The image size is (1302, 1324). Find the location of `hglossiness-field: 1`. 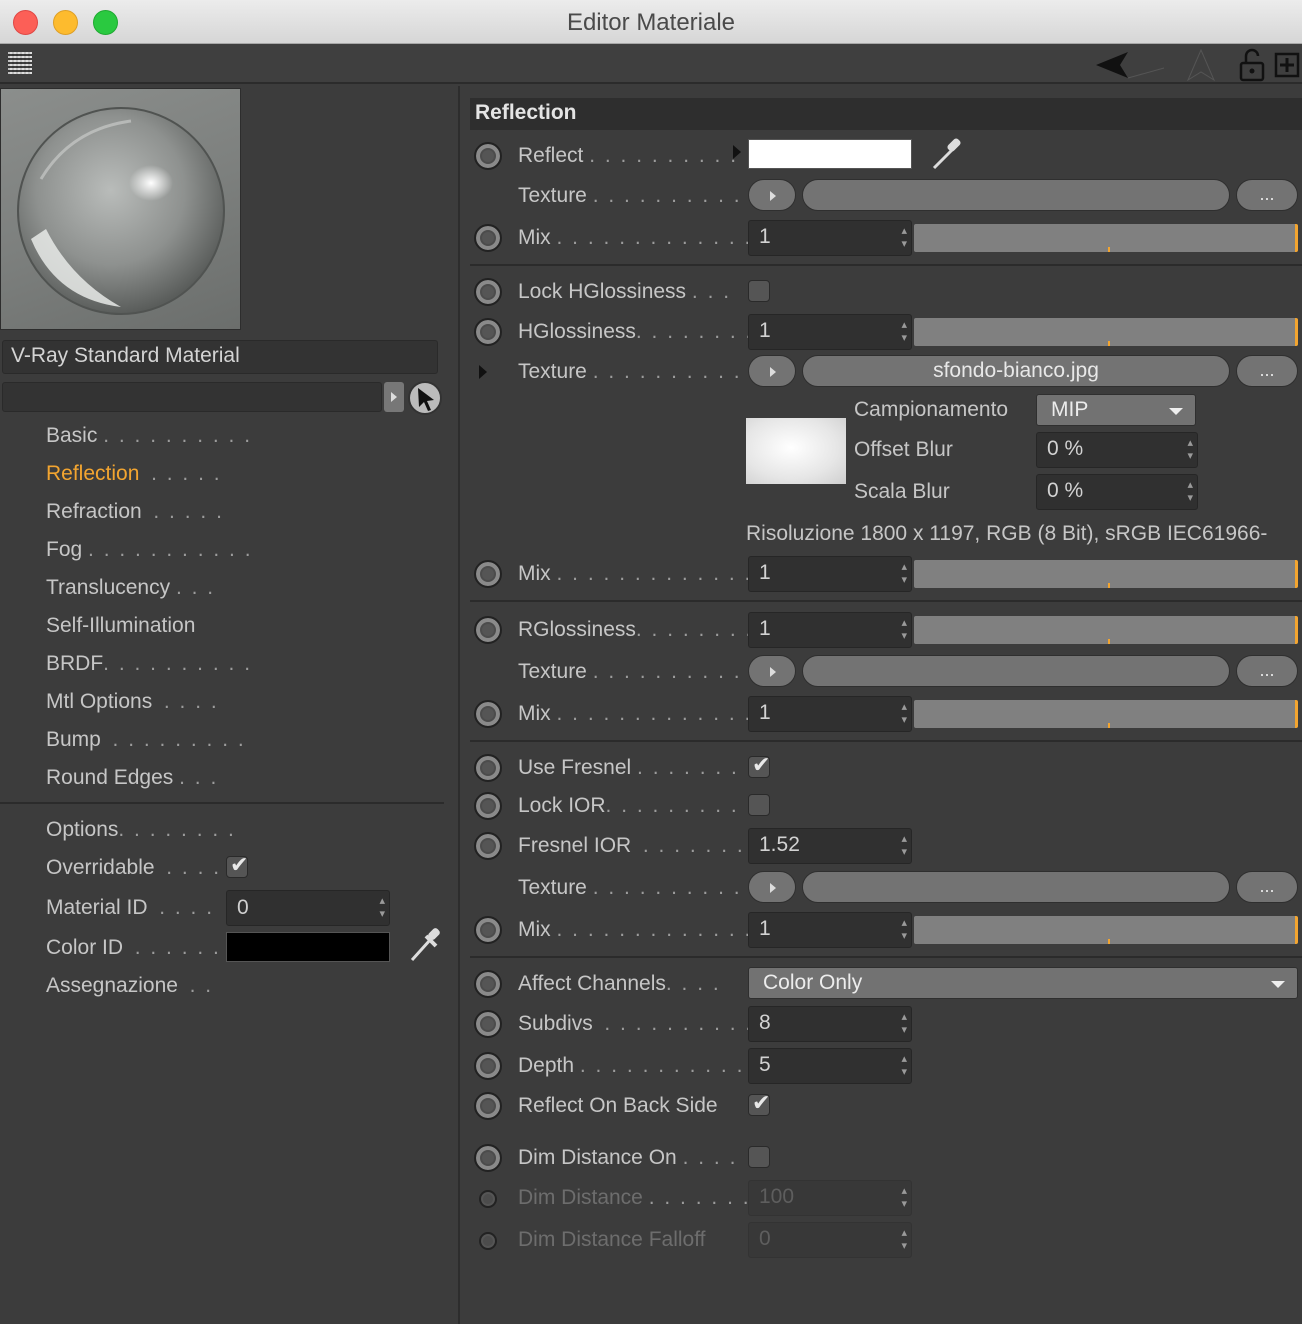

hglossiness-field: 1 is located at coordinates (830, 332).